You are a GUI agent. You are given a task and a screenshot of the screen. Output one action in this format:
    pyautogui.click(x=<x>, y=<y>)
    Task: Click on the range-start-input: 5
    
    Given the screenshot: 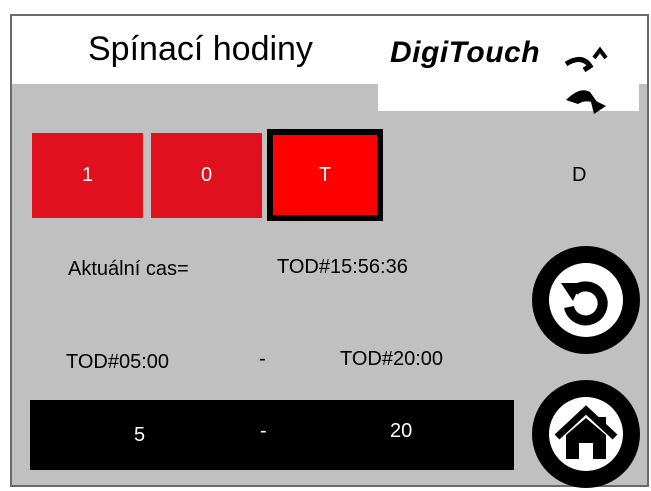 What is the action you would take?
    pyautogui.click(x=139, y=435)
    